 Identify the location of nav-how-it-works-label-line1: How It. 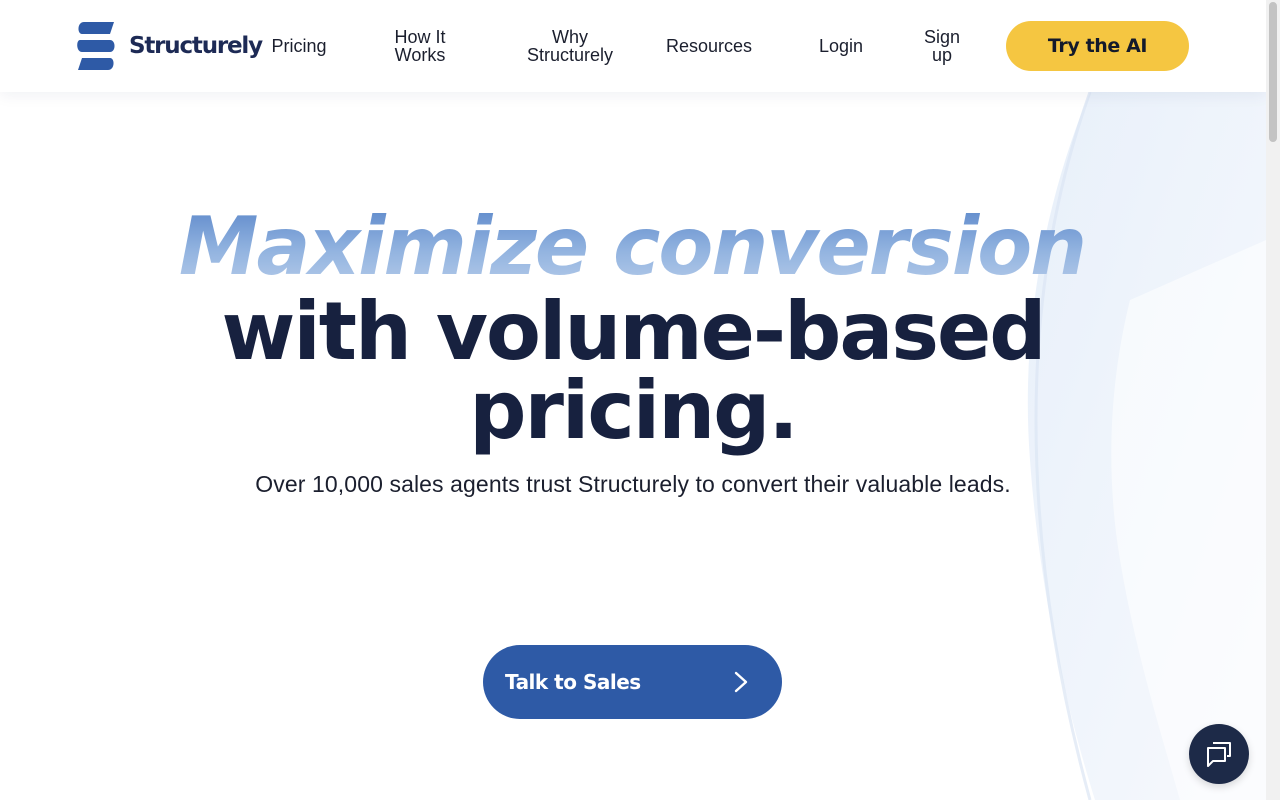
(420, 37).